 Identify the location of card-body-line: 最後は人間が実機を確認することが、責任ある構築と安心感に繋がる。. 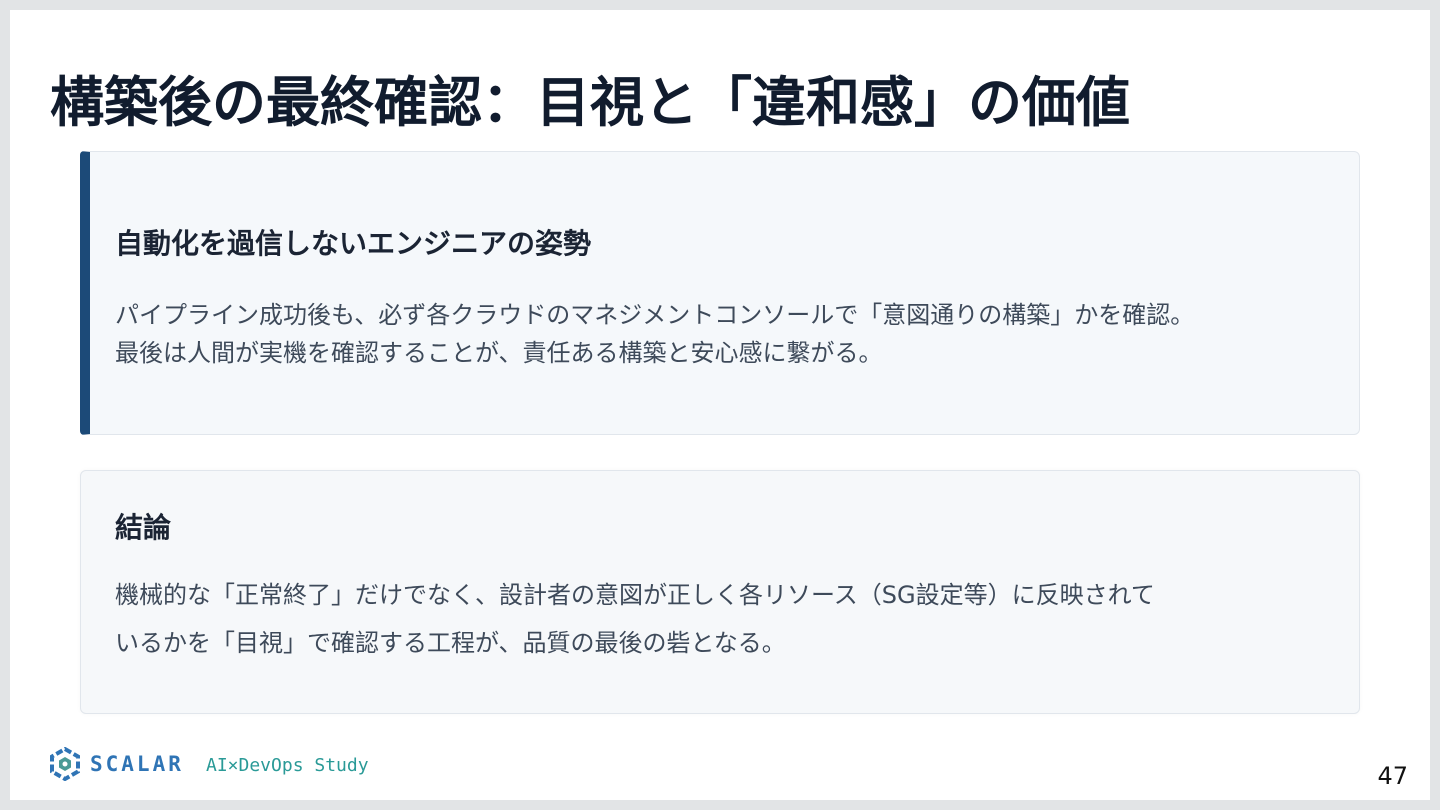
(499, 353).